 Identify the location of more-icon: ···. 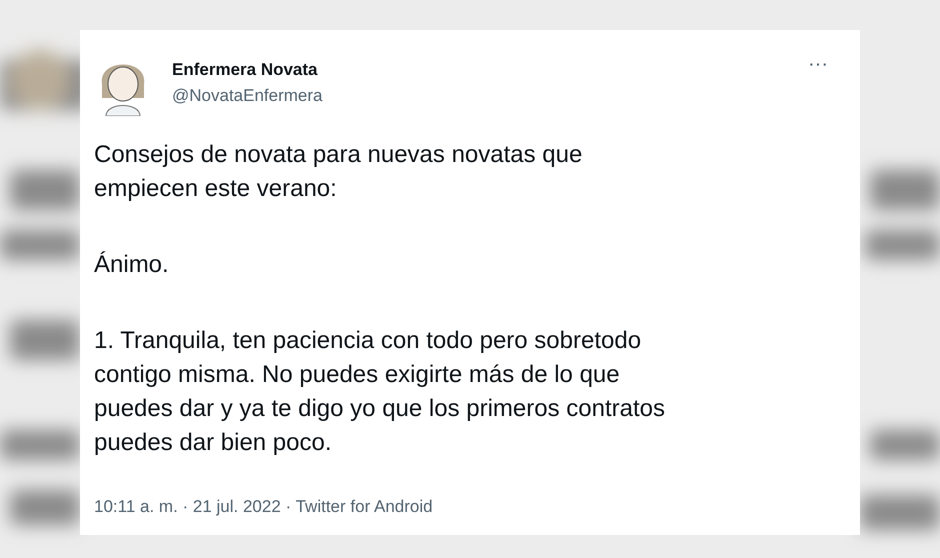
(818, 64).